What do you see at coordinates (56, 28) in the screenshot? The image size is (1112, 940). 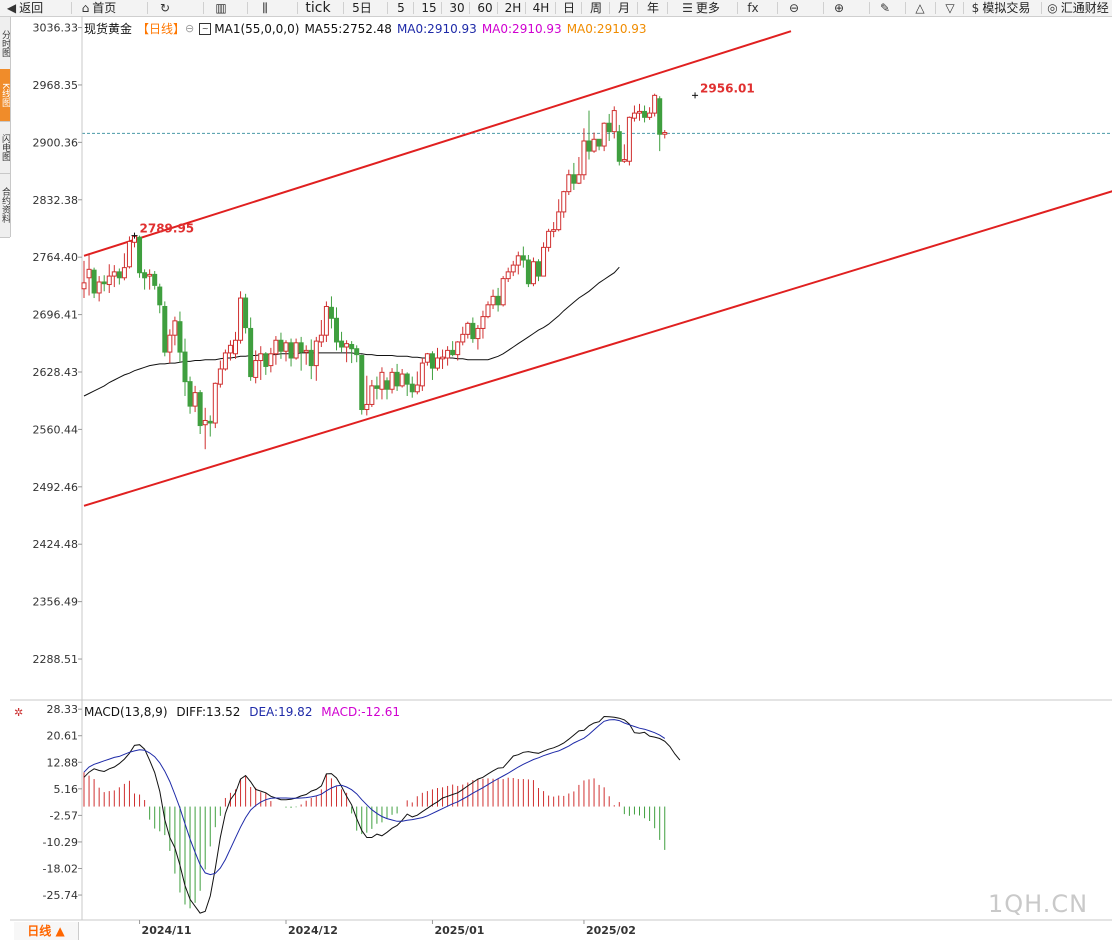 I see `price-tick-label: 3036.33` at bounding box center [56, 28].